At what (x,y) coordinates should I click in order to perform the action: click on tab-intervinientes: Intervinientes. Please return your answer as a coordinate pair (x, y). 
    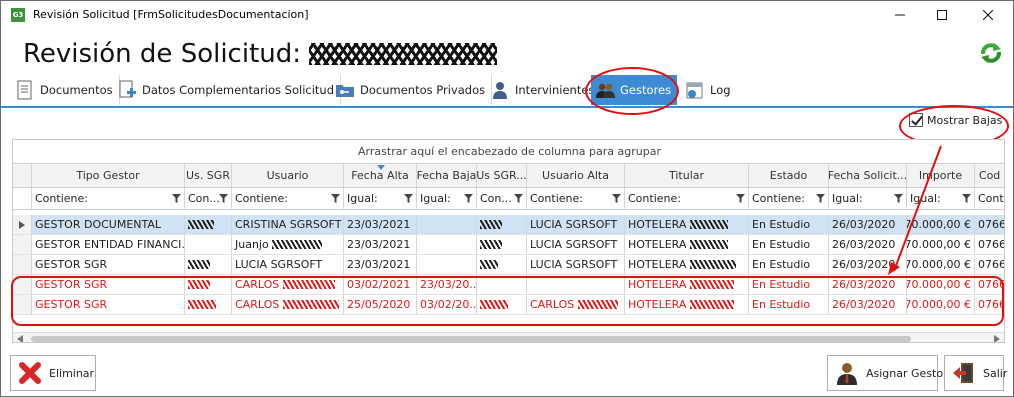
    Looking at the image, I should click on (544, 90).